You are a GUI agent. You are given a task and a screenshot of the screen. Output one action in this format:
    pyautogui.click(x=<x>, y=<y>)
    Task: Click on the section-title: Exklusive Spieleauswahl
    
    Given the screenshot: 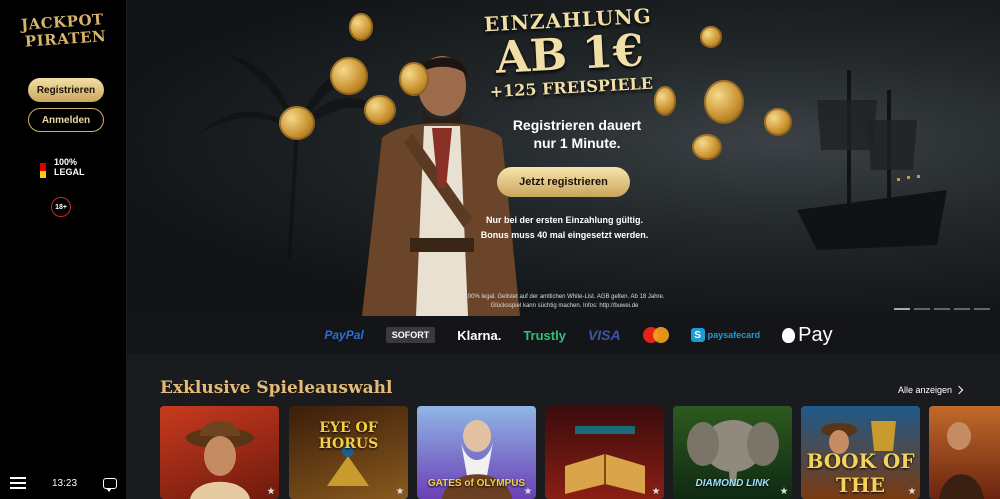 What is the action you would take?
    pyautogui.click(x=276, y=388)
    